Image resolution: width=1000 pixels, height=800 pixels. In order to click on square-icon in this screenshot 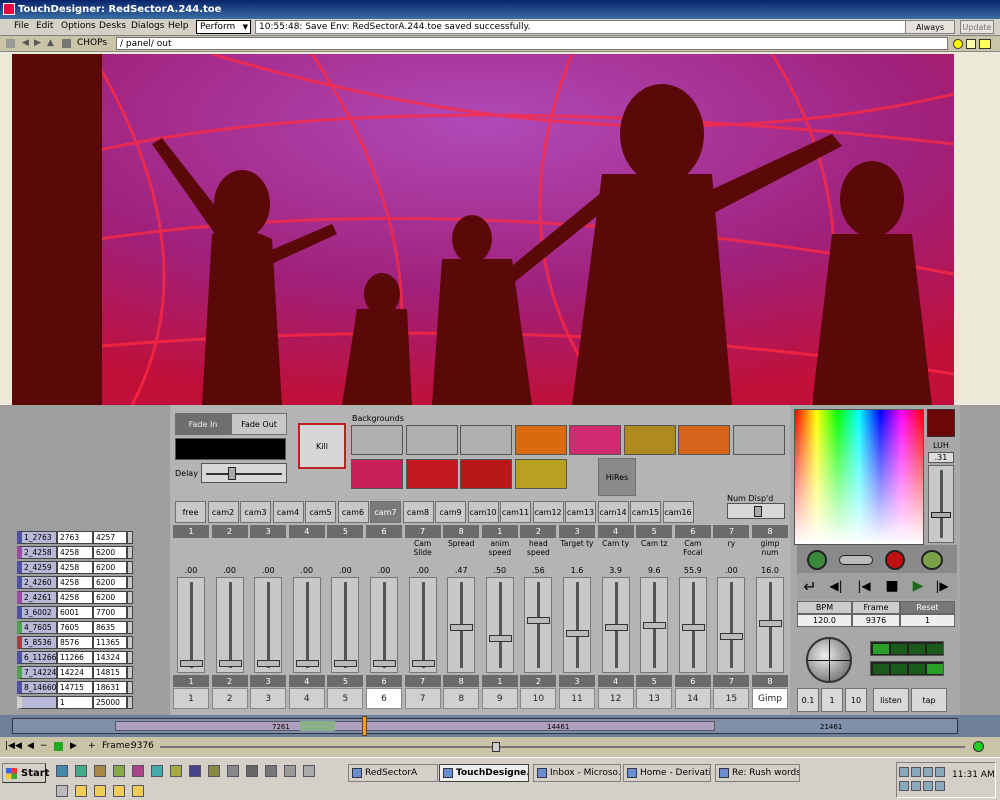, I will do `click(971, 44)`.